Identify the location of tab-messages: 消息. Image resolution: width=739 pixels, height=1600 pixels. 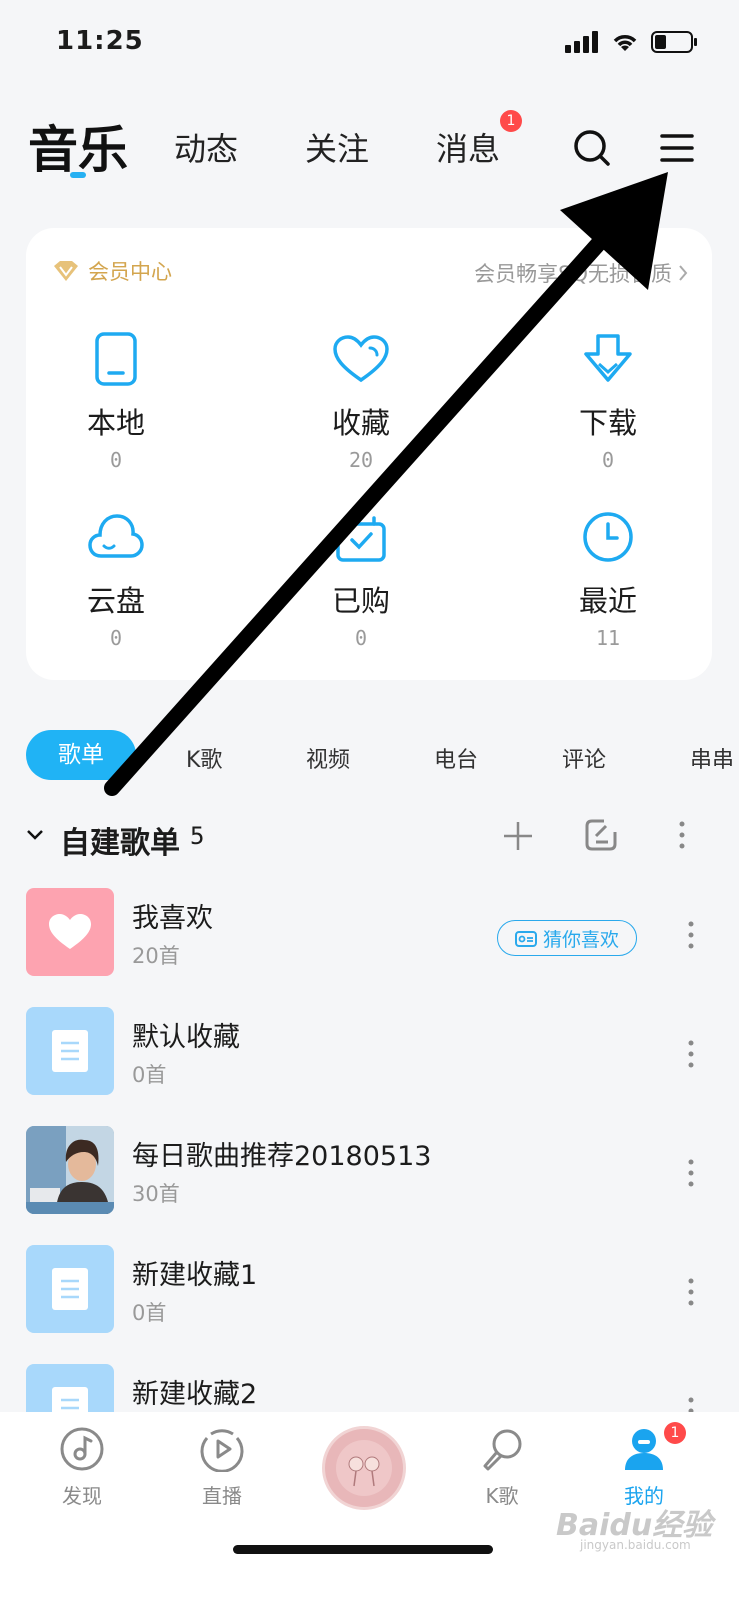
(468, 147).